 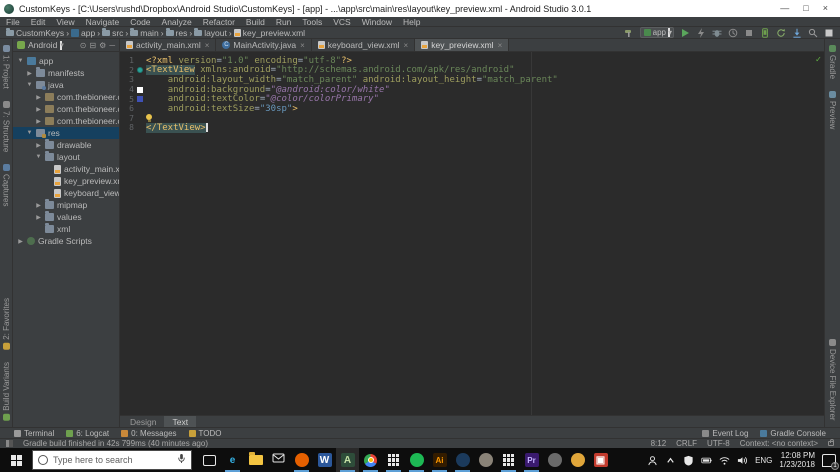 What do you see at coordinates (168, 45) in the screenshot?
I see `editor-tab-activity_main-xml: activity_main.xml ×` at bounding box center [168, 45].